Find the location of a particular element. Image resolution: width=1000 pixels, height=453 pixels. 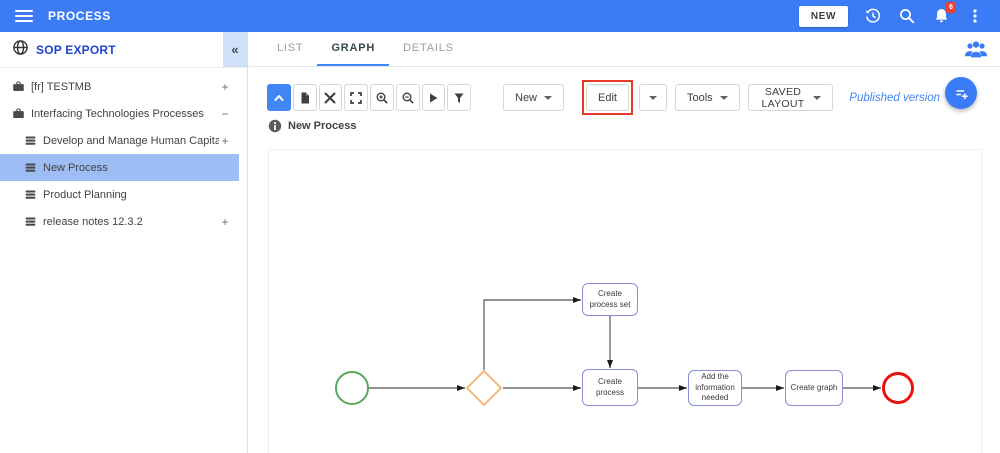

collapse-minus-icon: − is located at coordinates (225, 114).